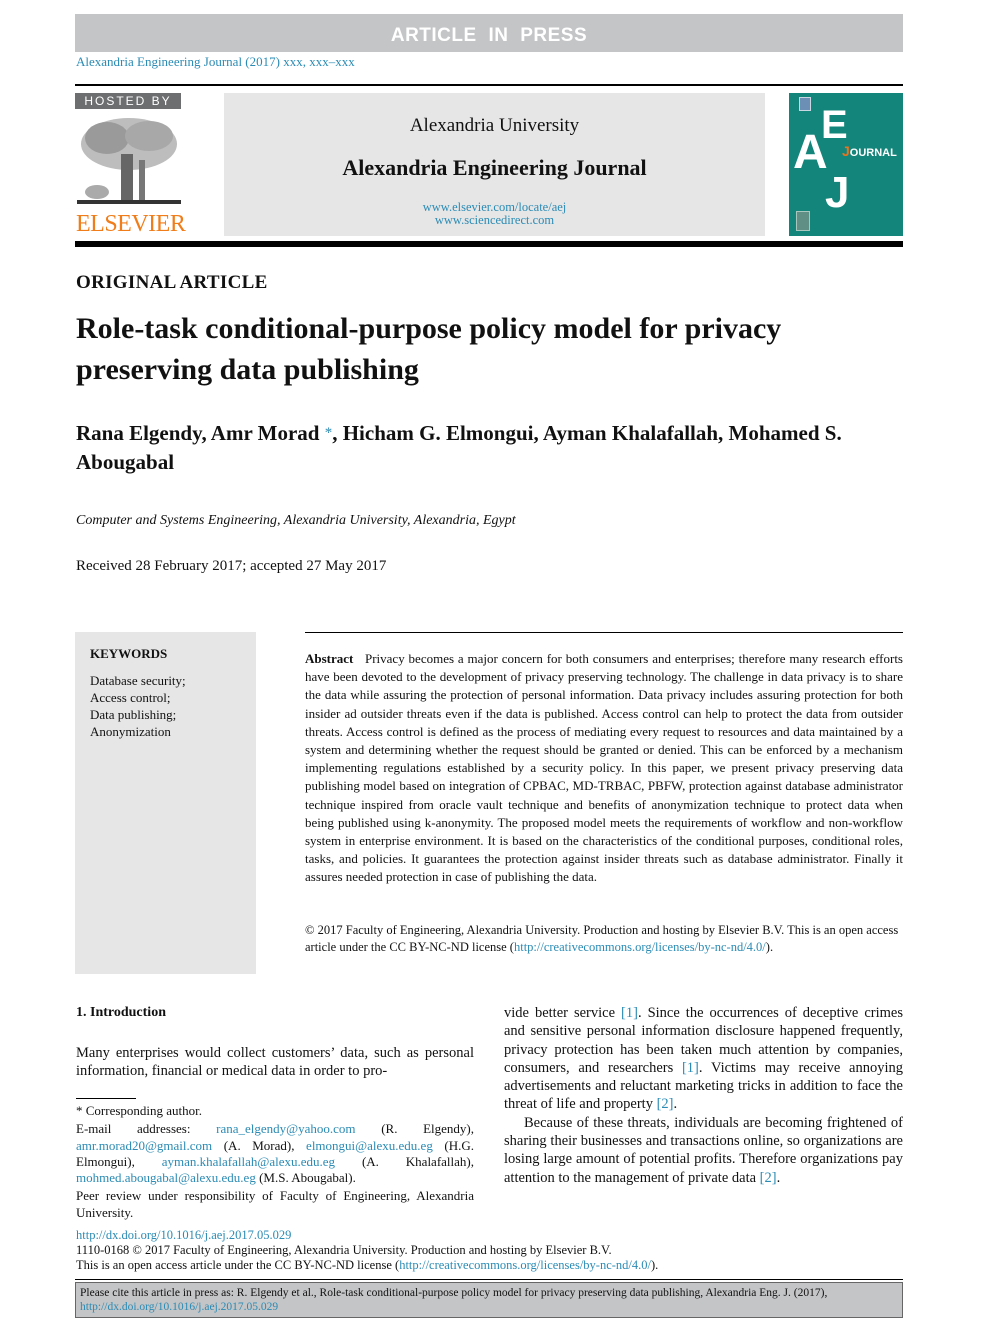  Describe the element at coordinates (106, 1098) in the screenshot. I see `footnote-divider` at that location.